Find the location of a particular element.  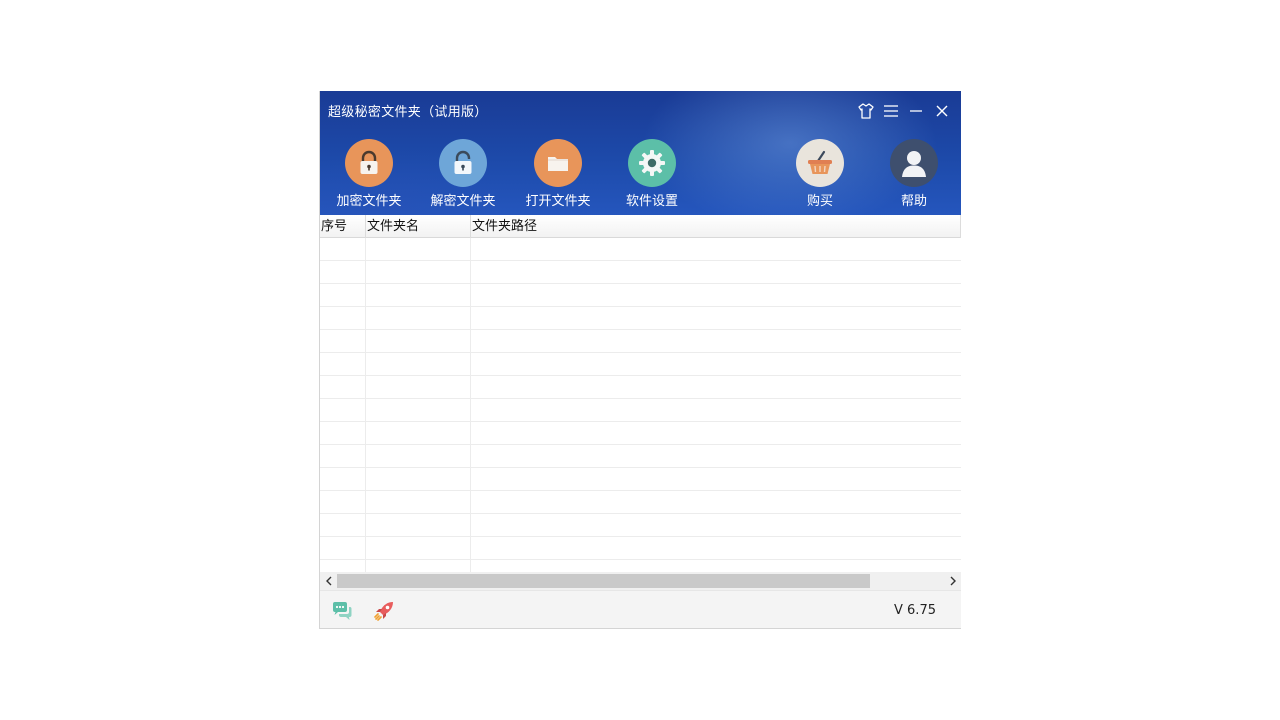

unlocked-padlock-icon is located at coordinates (463, 163).